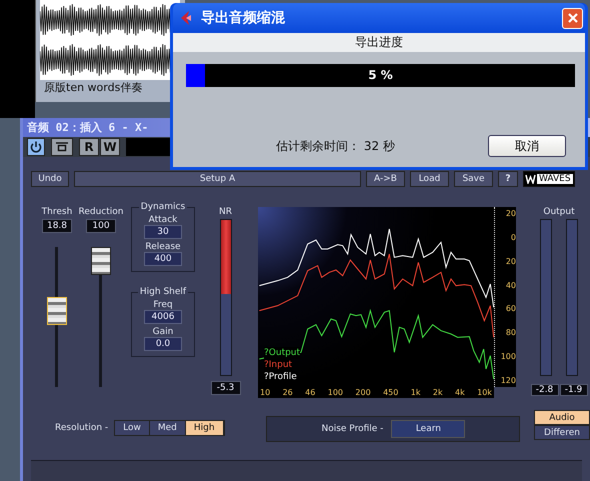 The width and height of the screenshot is (590, 481). Describe the element at coordinates (508, 179) in the screenshot. I see `header-button: ?` at that location.